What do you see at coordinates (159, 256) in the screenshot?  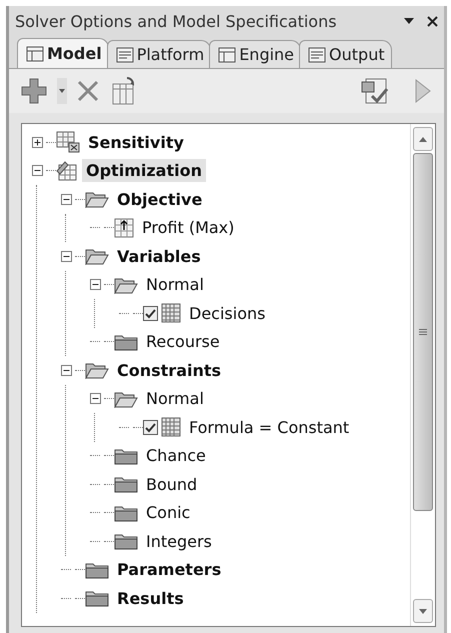 I see `tree-item: Variables` at bounding box center [159, 256].